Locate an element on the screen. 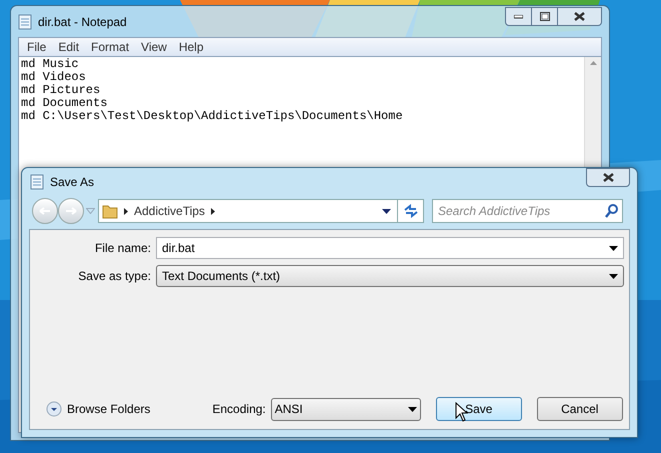 The height and width of the screenshot is (453, 661). type-dropdown: Text Documents (*.txt) is located at coordinates (390, 276).